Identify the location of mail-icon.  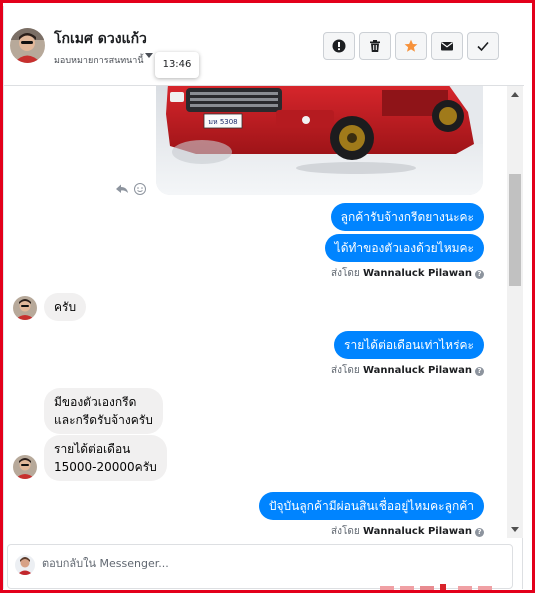
(447, 46).